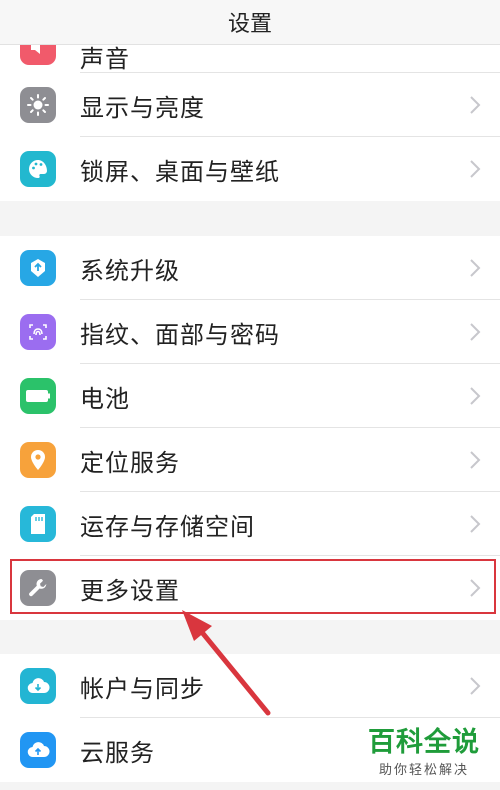 This screenshot has width=500, height=790. I want to click on header: 设置, so click(250, 22).